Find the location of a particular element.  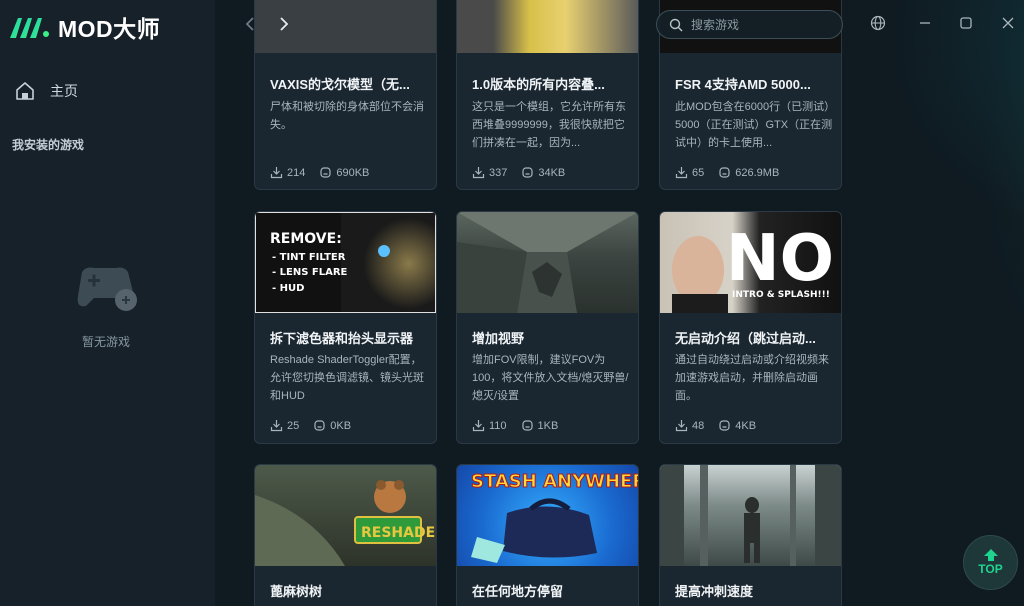

mod-thumbnail: RESHADE is located at coordinates (345, 515).